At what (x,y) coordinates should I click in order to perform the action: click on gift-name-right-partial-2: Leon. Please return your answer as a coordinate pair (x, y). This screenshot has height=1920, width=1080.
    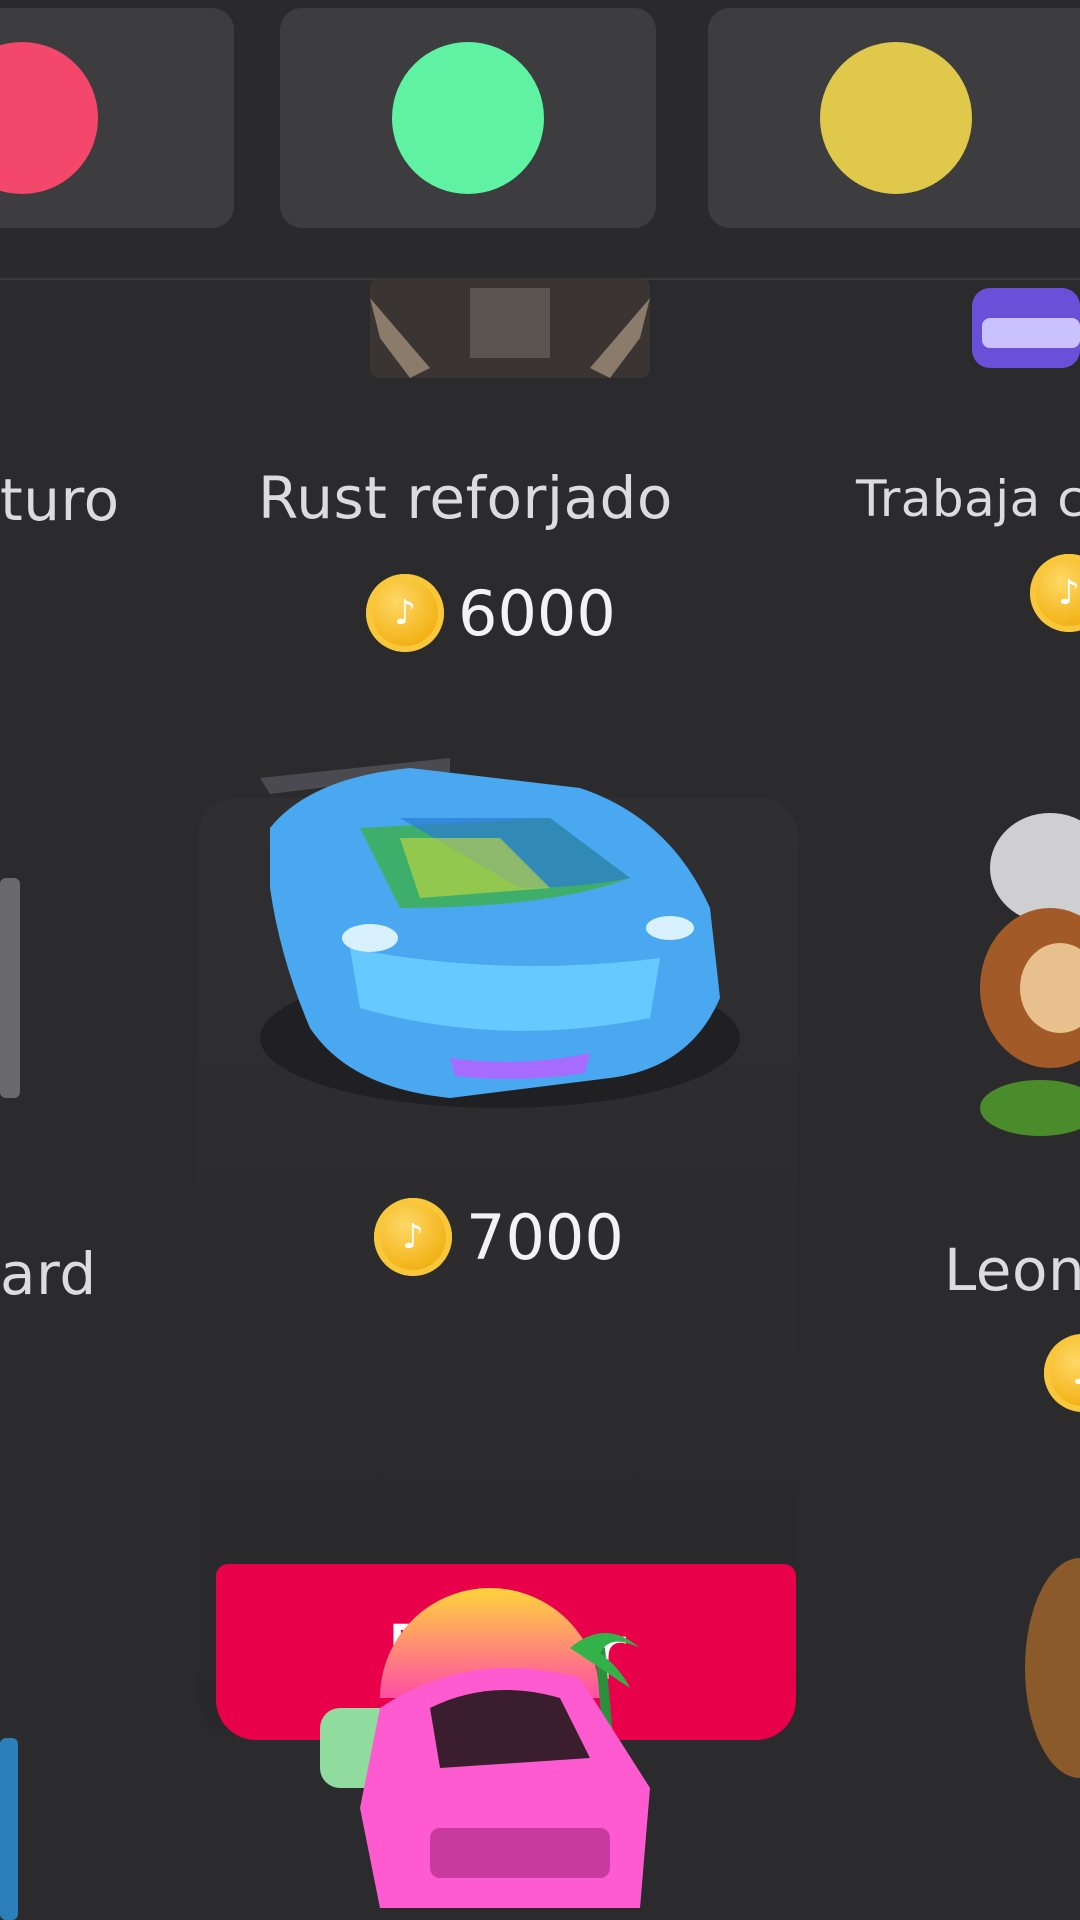
    Looking at the image, I should click on (1012, 1270).